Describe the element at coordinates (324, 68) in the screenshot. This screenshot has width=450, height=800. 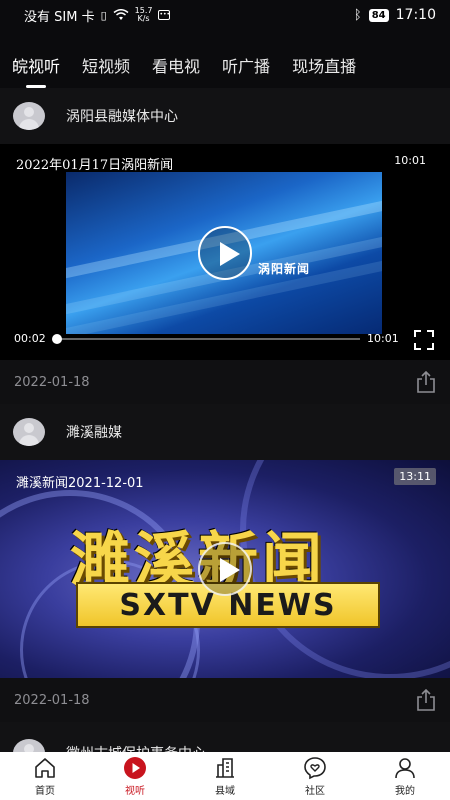
I see `tab-live: 现场直播` at that location.